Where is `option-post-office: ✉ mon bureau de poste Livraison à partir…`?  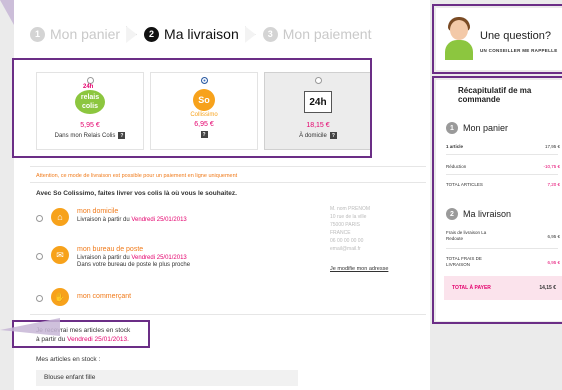
option-post-office: ✉ mon bureau de poste Livraison à partir… is located at coordinates (113, 257).